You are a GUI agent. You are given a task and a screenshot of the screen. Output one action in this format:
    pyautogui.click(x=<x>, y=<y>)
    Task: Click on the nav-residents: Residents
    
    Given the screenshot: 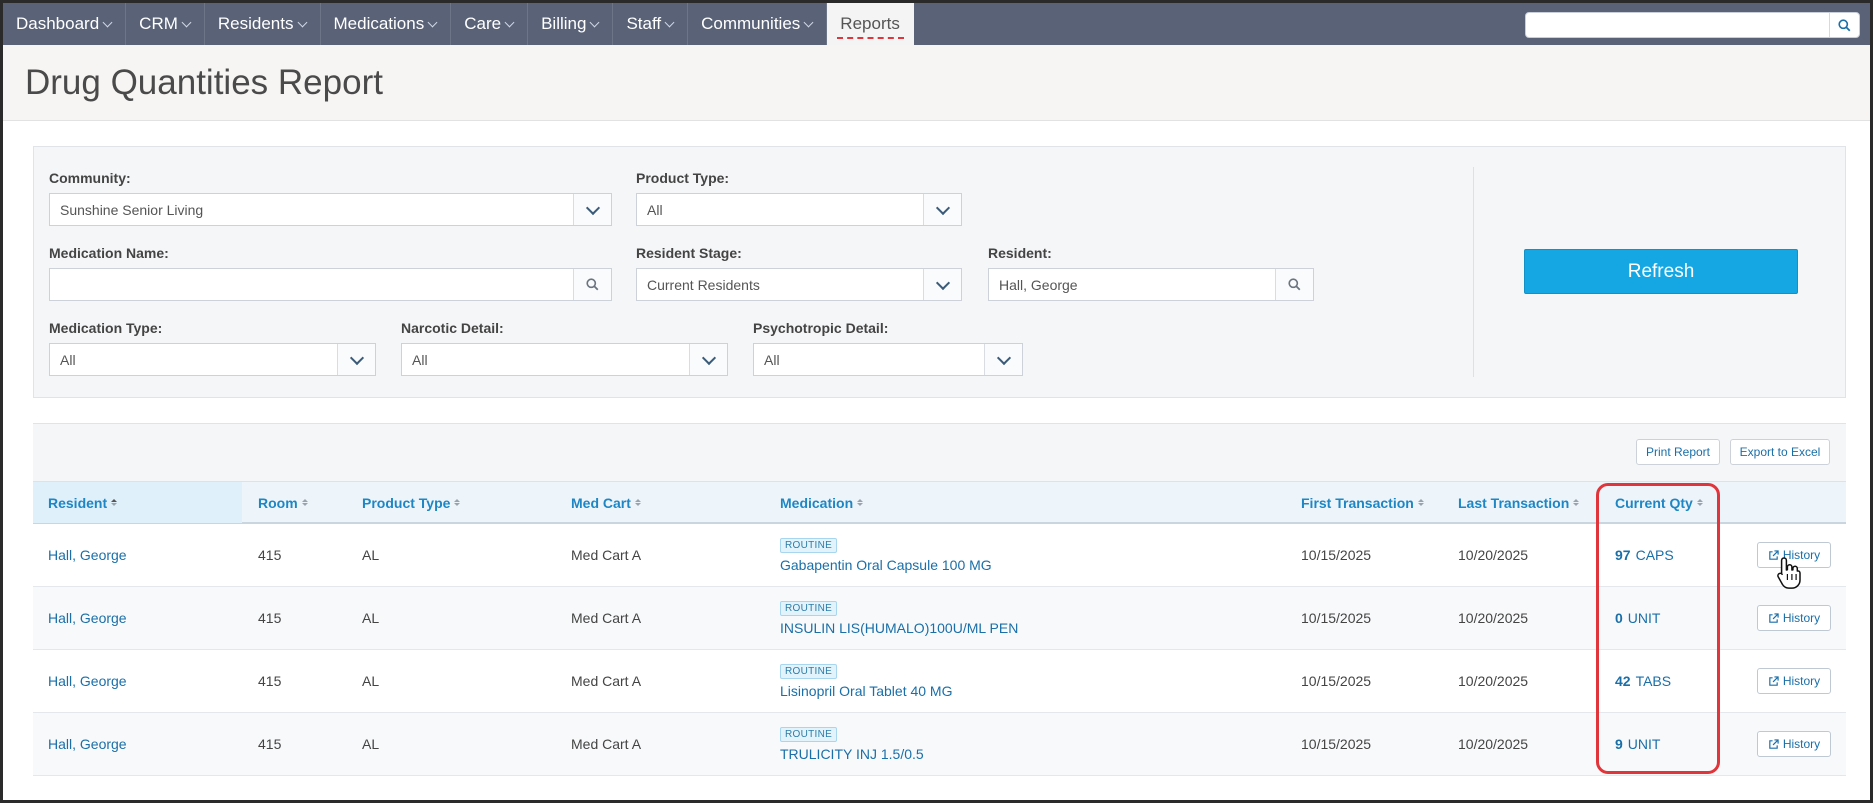 What is the action you would take?
    pyautogui.click(x=263, y=24)
    